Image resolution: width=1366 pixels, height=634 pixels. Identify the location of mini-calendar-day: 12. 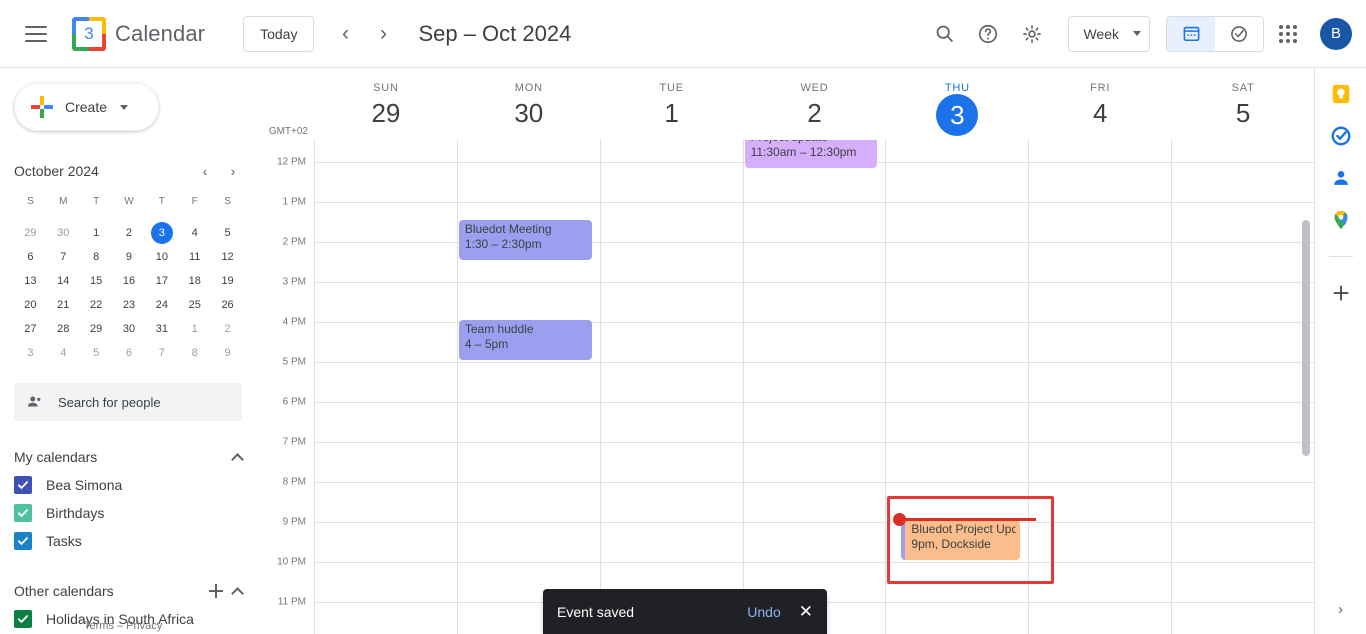
(227, 257).